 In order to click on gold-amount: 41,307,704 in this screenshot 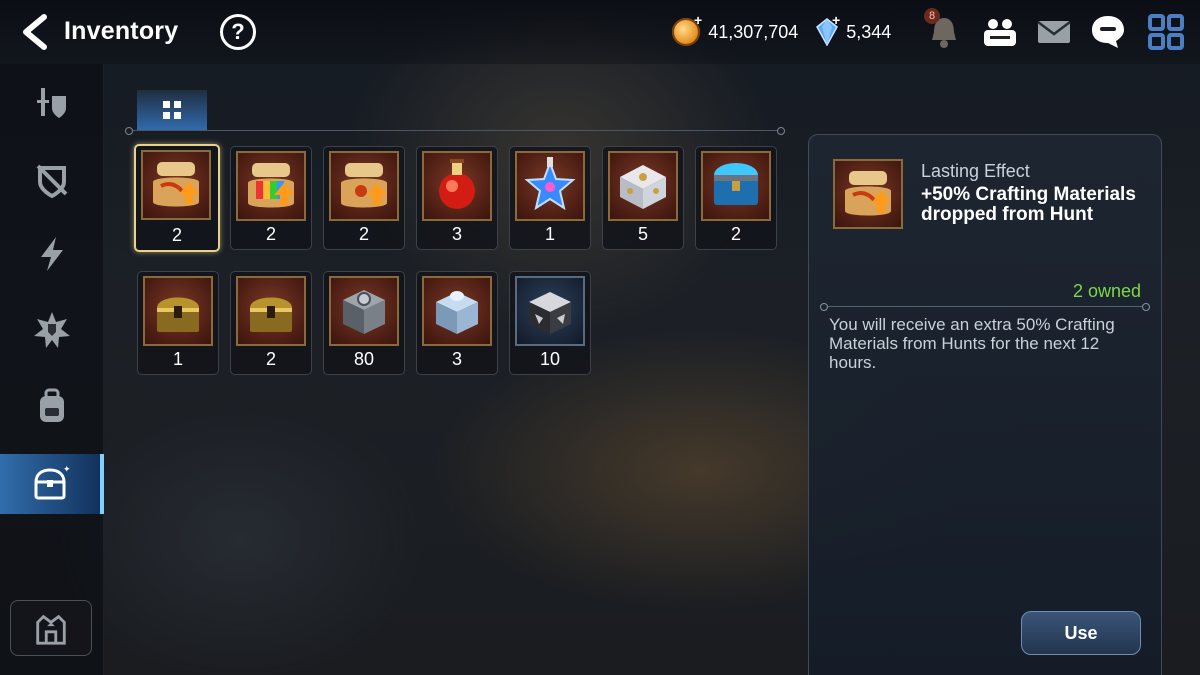, I will do `click(753, 31)`.